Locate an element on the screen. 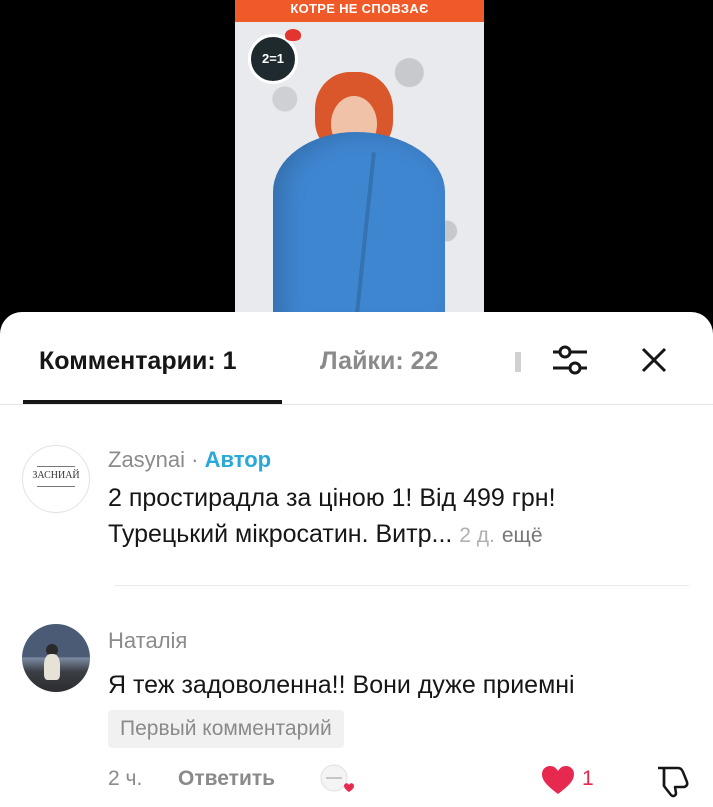 The image size is (713, 807). comment-time: 2 д. is located at coordinates (477, 535).